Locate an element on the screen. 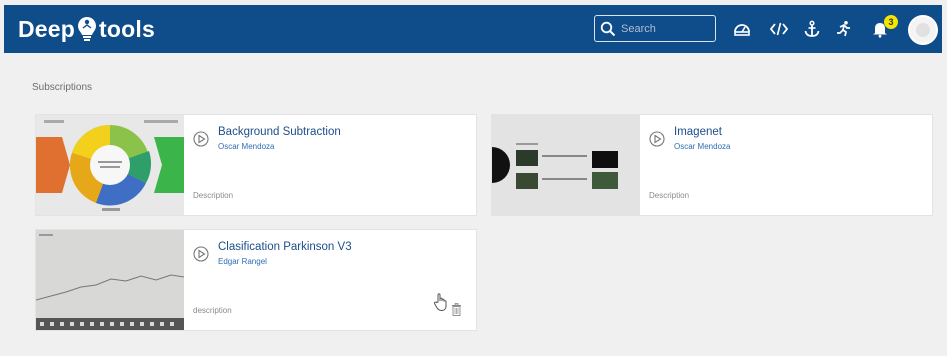 The height and width of the screenshot is (356, 947). card-author: Edgar Rangel is located at coordinates (242, 261).